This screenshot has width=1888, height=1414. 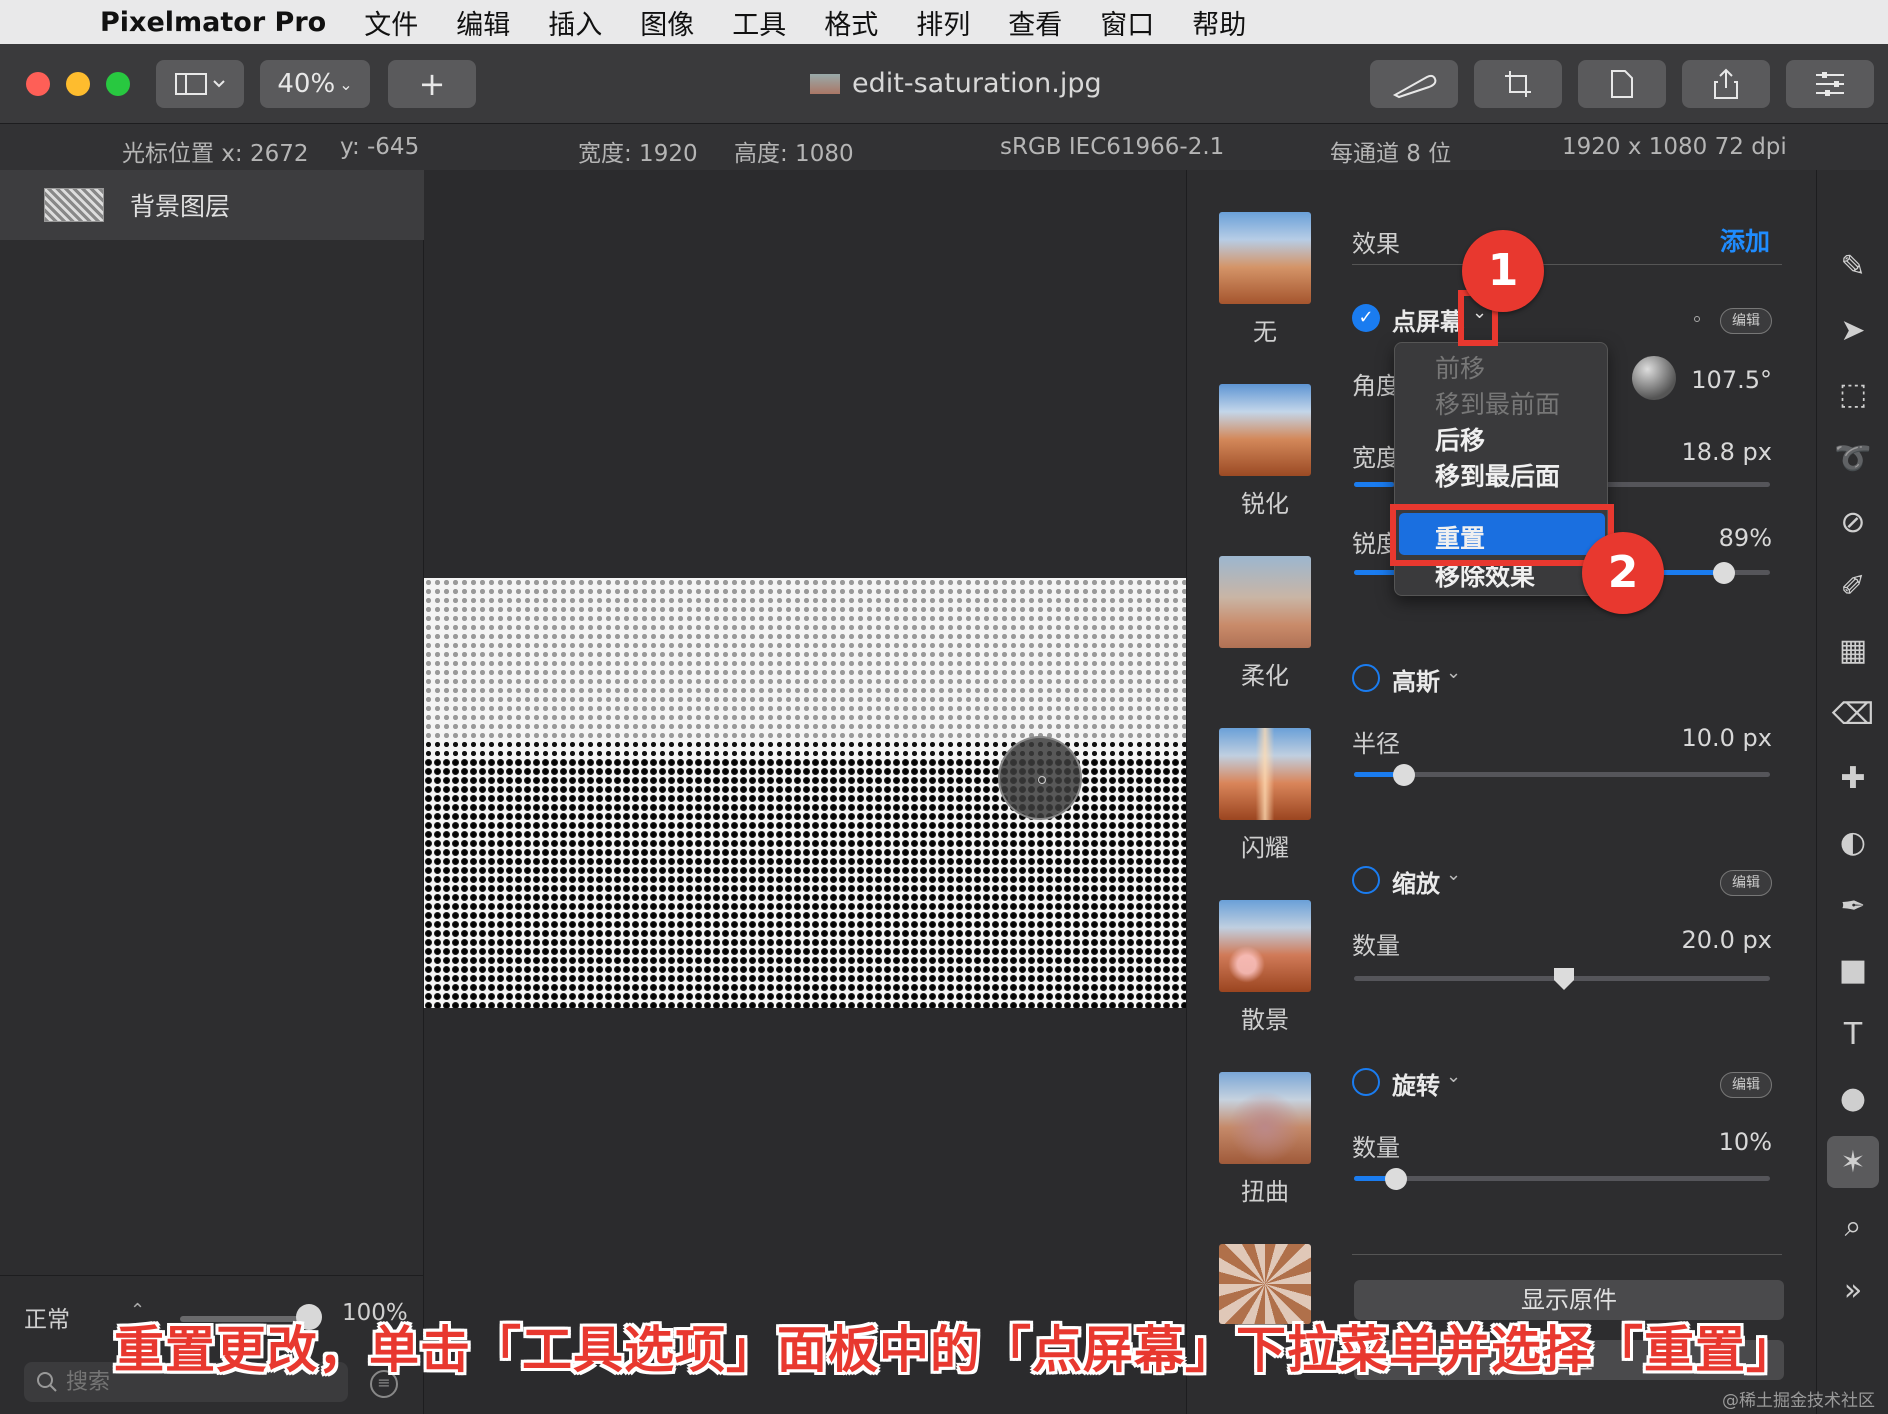 I want to click on sharpness-slider-knob, so click(x=1724, y=573).